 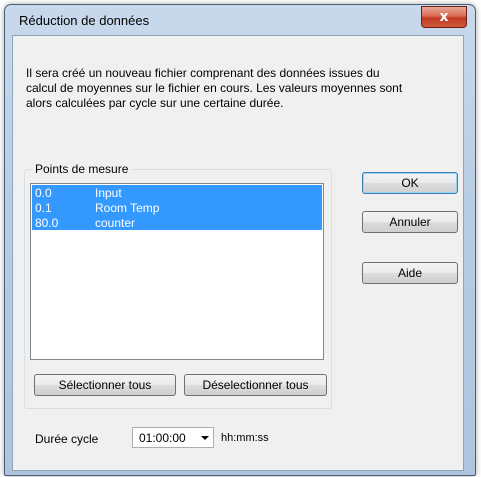 I want to click on title-bar: Réduction de données x, so click(x=240, y=20).